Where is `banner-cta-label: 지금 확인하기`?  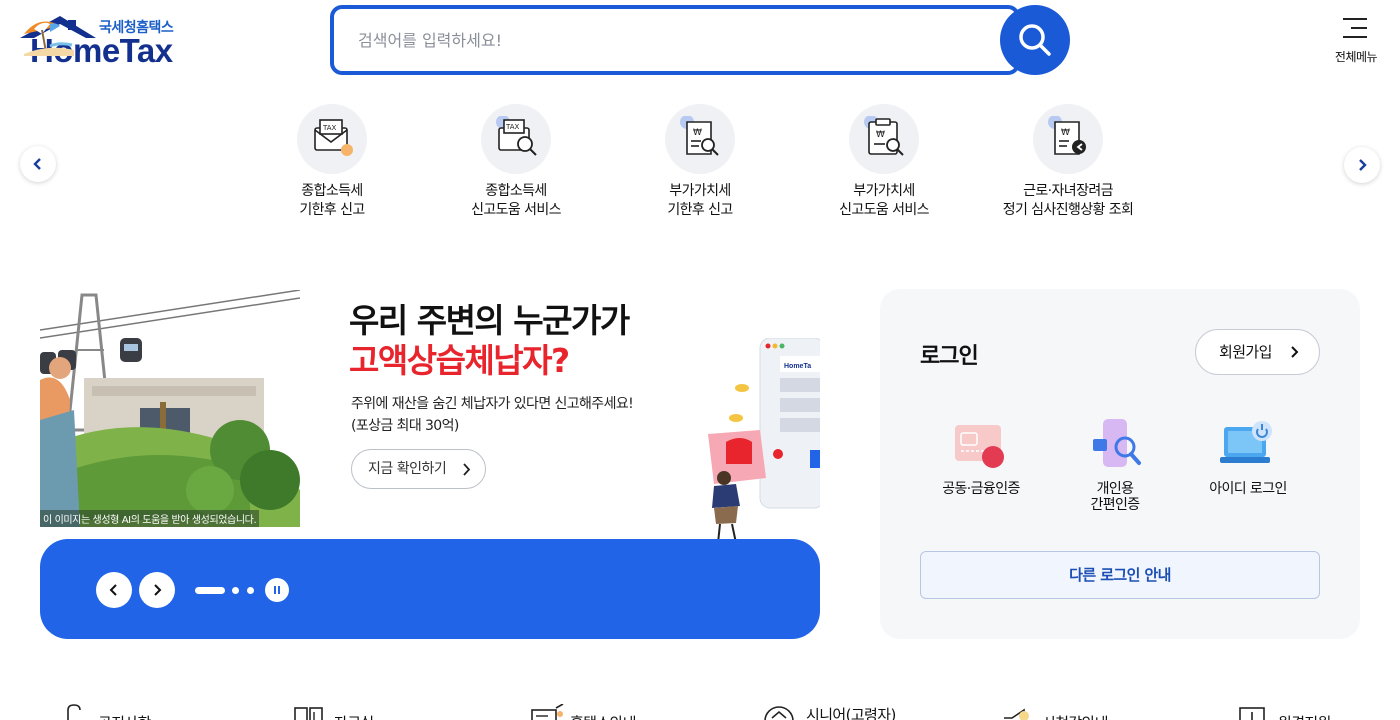 banner-cta-label: 지금 확인하기 is located at coordinates (407, 469).